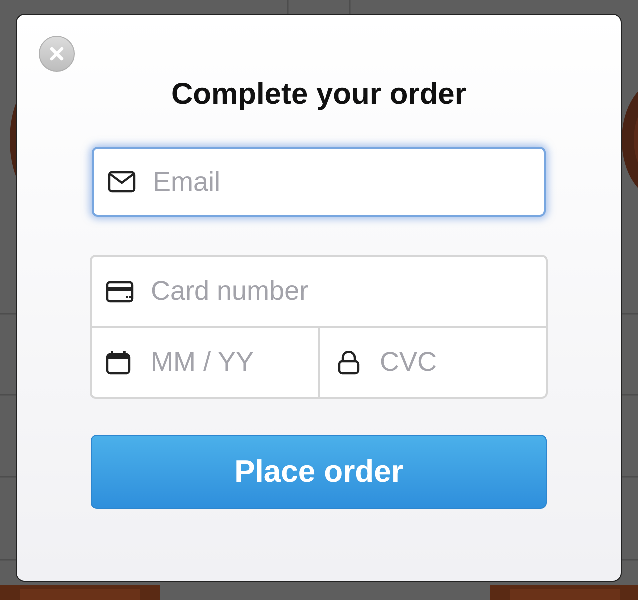 The image size is (638, 600). What do you see at coordinates (205, 362) in the screenshot?
I see `expiry-field: MM / YY` at bounding box center [205, 362].